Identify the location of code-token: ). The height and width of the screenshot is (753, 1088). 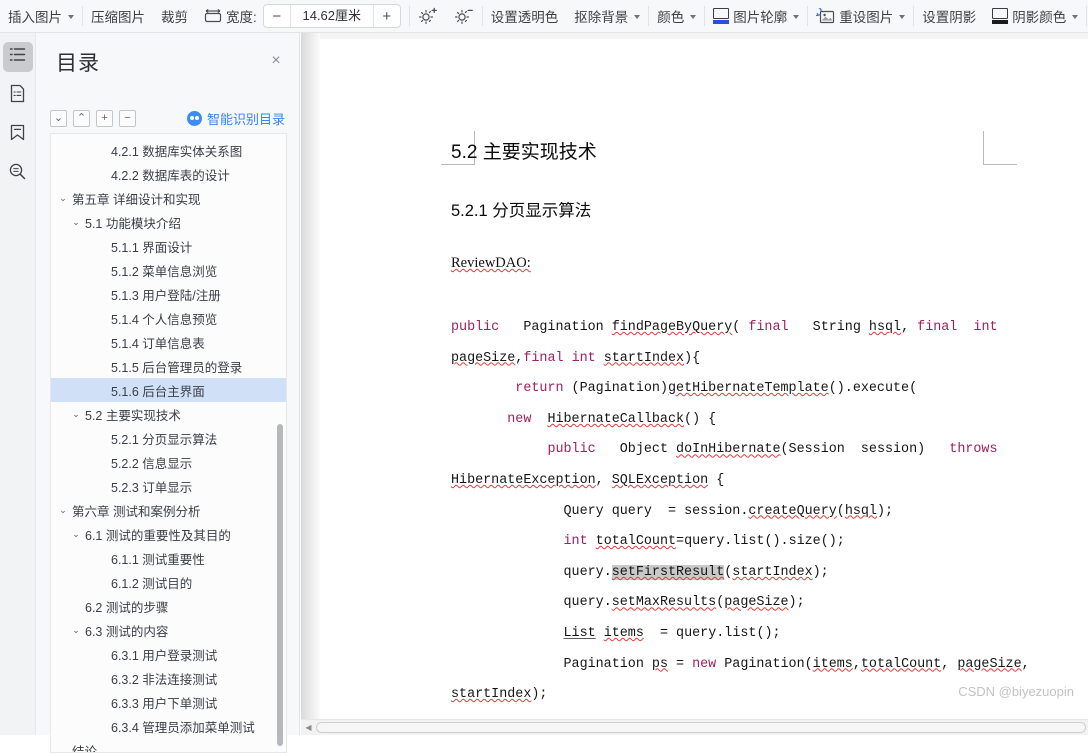
(933, 449).